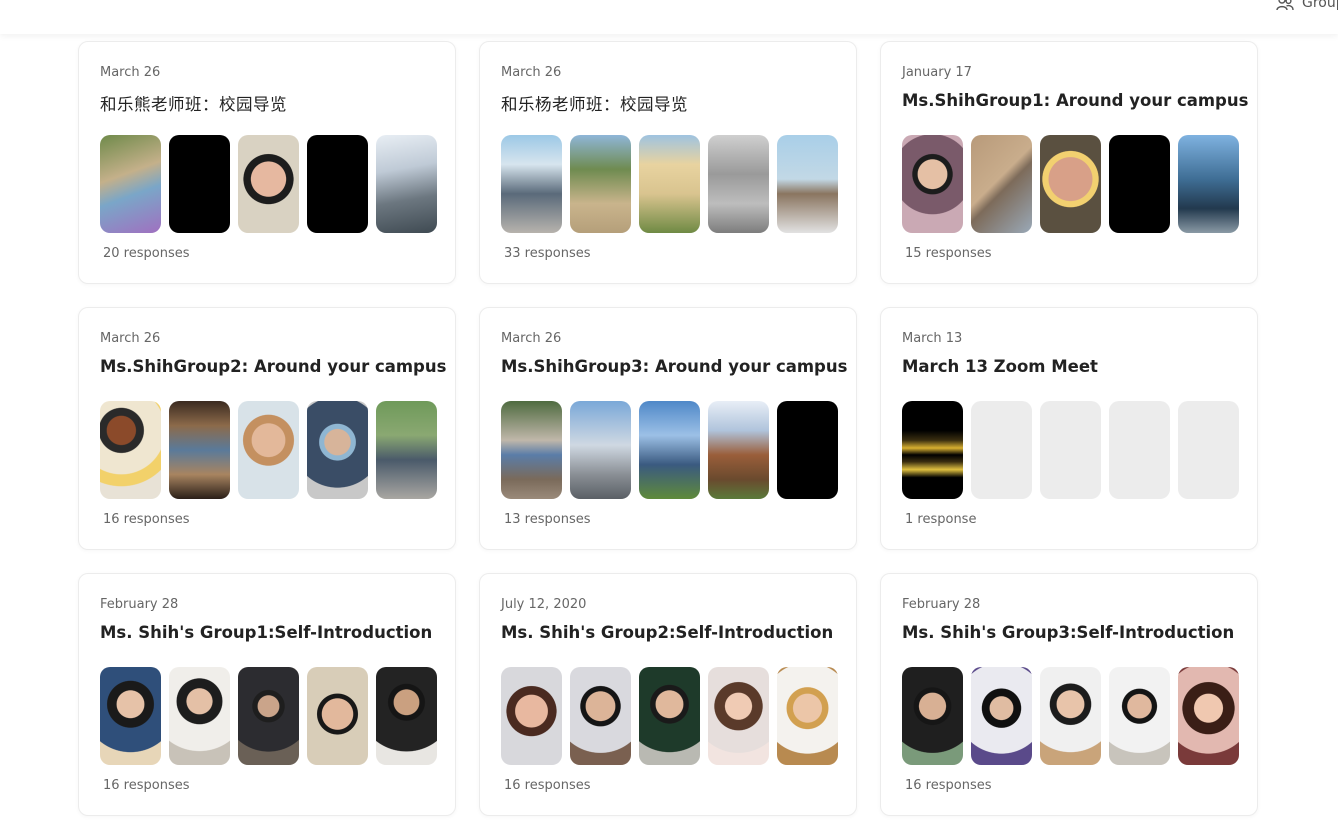 This screenshot has height=829, width=1338. What do you see at coordinates (594, 103) in the screenshot?
I see `card-title: 和乐杨老师班：校园导览` at bounding box center [594, 103].